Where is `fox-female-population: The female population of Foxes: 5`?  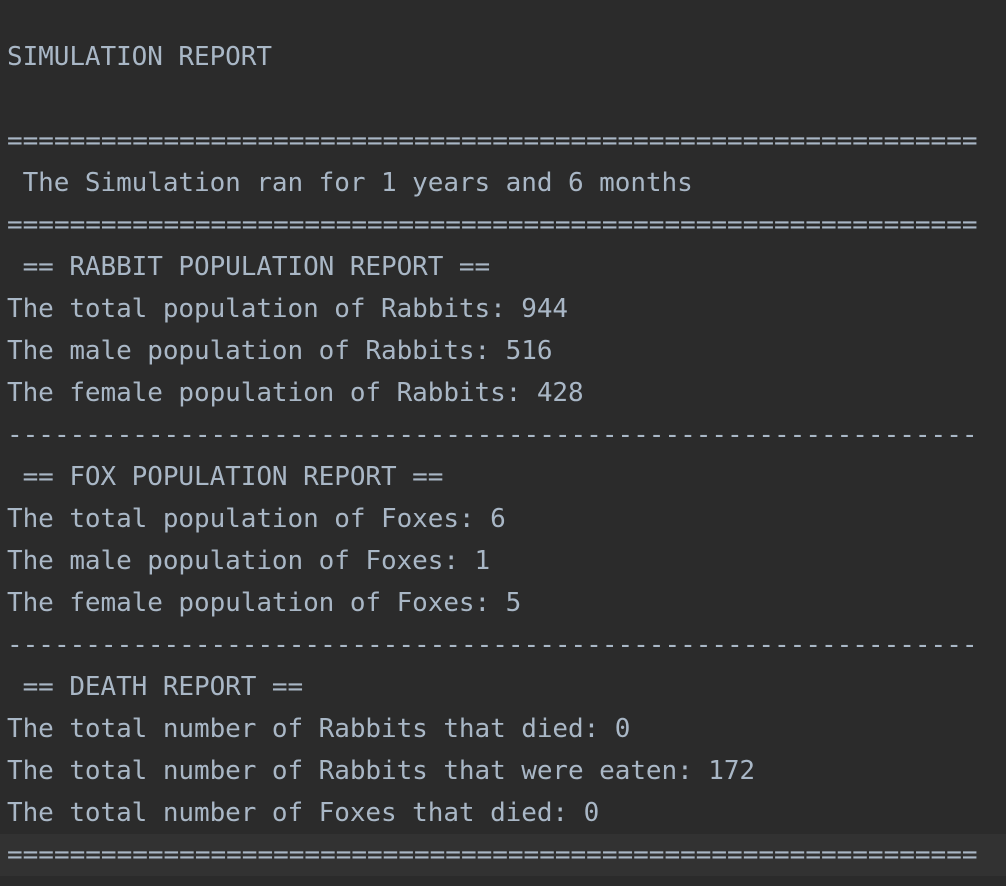 fox-female-population: The female population of Foxes: 5 is located at coordinates (264, 603).